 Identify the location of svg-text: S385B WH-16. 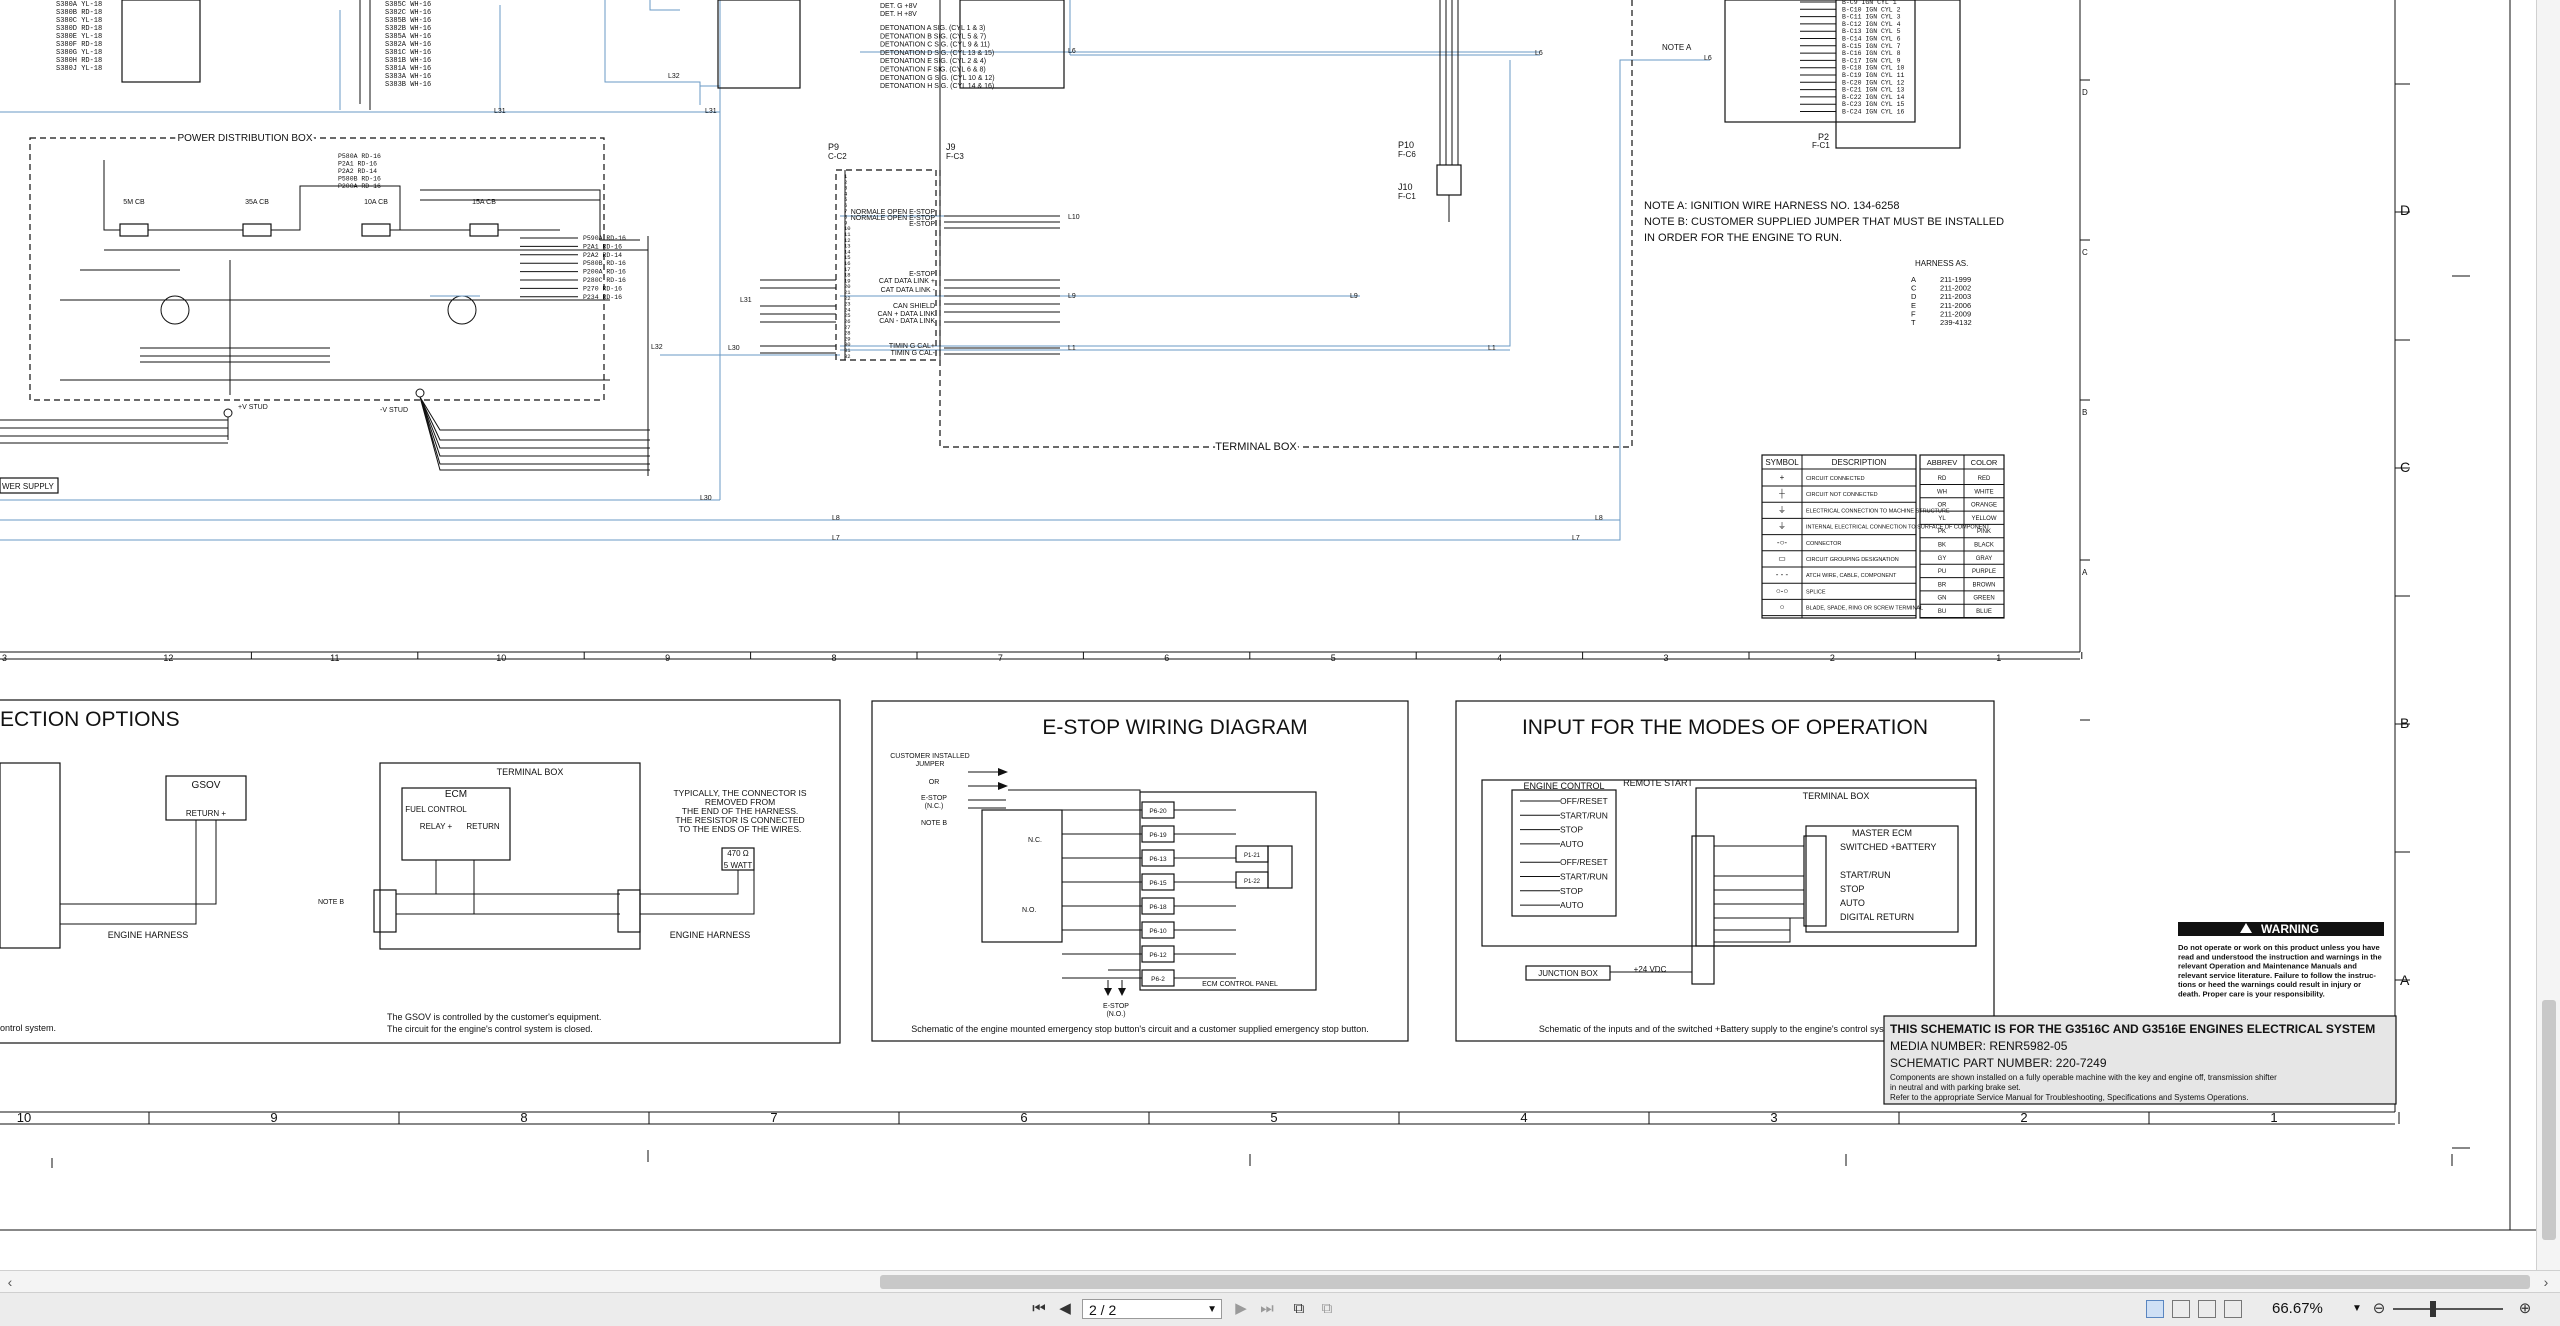
(408, 21).